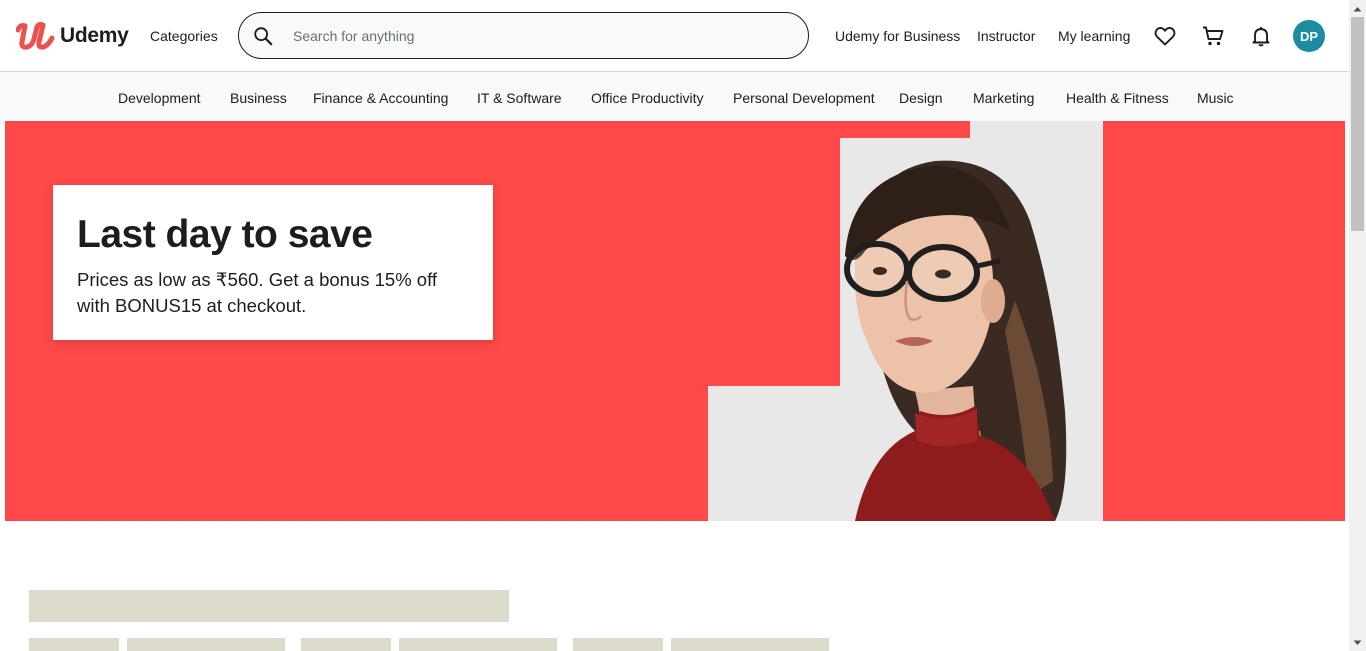 The width and height of the screenshot is (1366, 651). What do you see at coordinates (647, 98) in the screenshot?
I see `category-office-productivity: Office Productivity` at bounding box center [647, 98].